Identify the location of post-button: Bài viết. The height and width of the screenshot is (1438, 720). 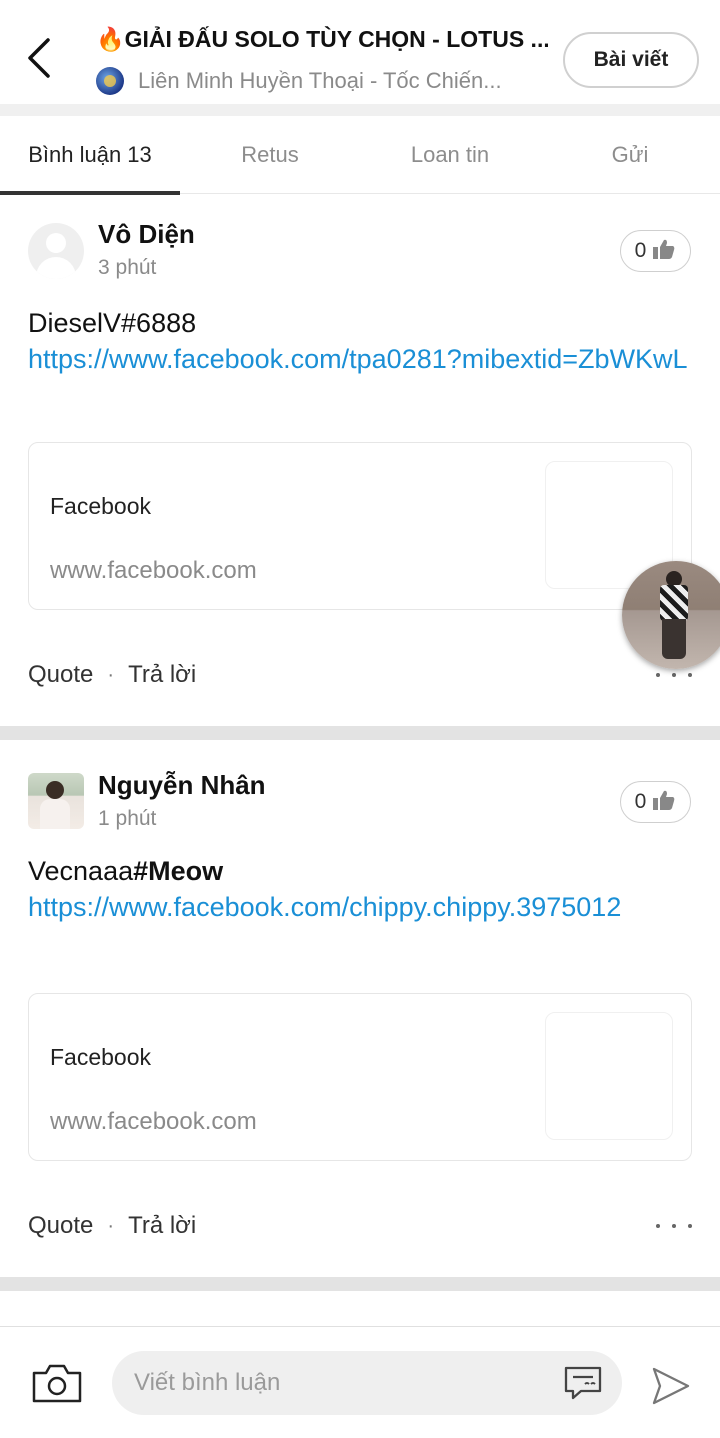
(631, 60).